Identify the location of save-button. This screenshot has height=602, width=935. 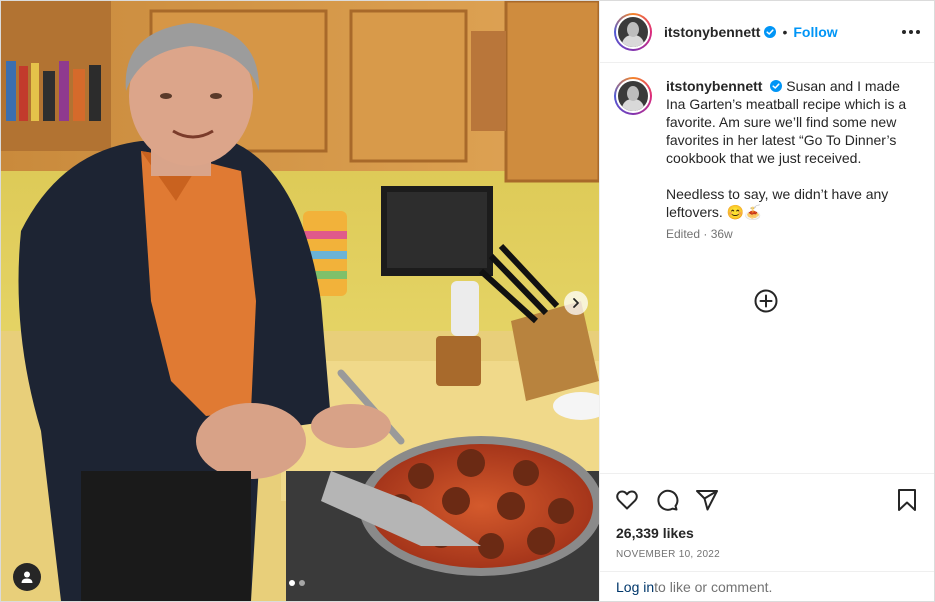
(907, 500).